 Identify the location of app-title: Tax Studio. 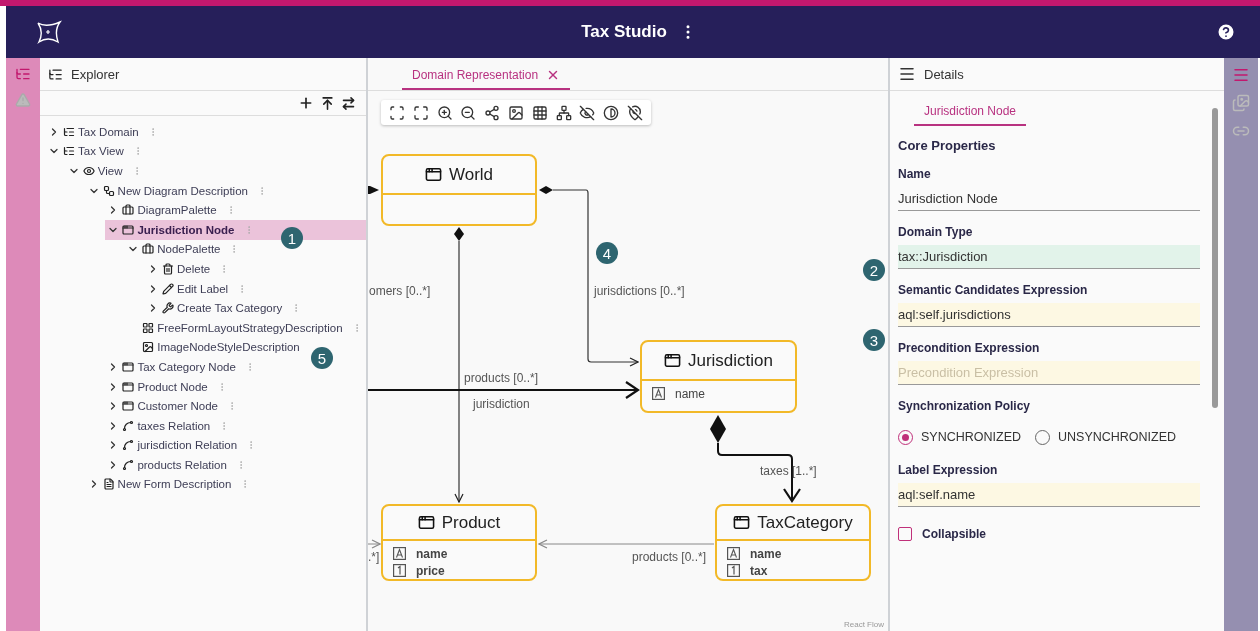
(624, 32).